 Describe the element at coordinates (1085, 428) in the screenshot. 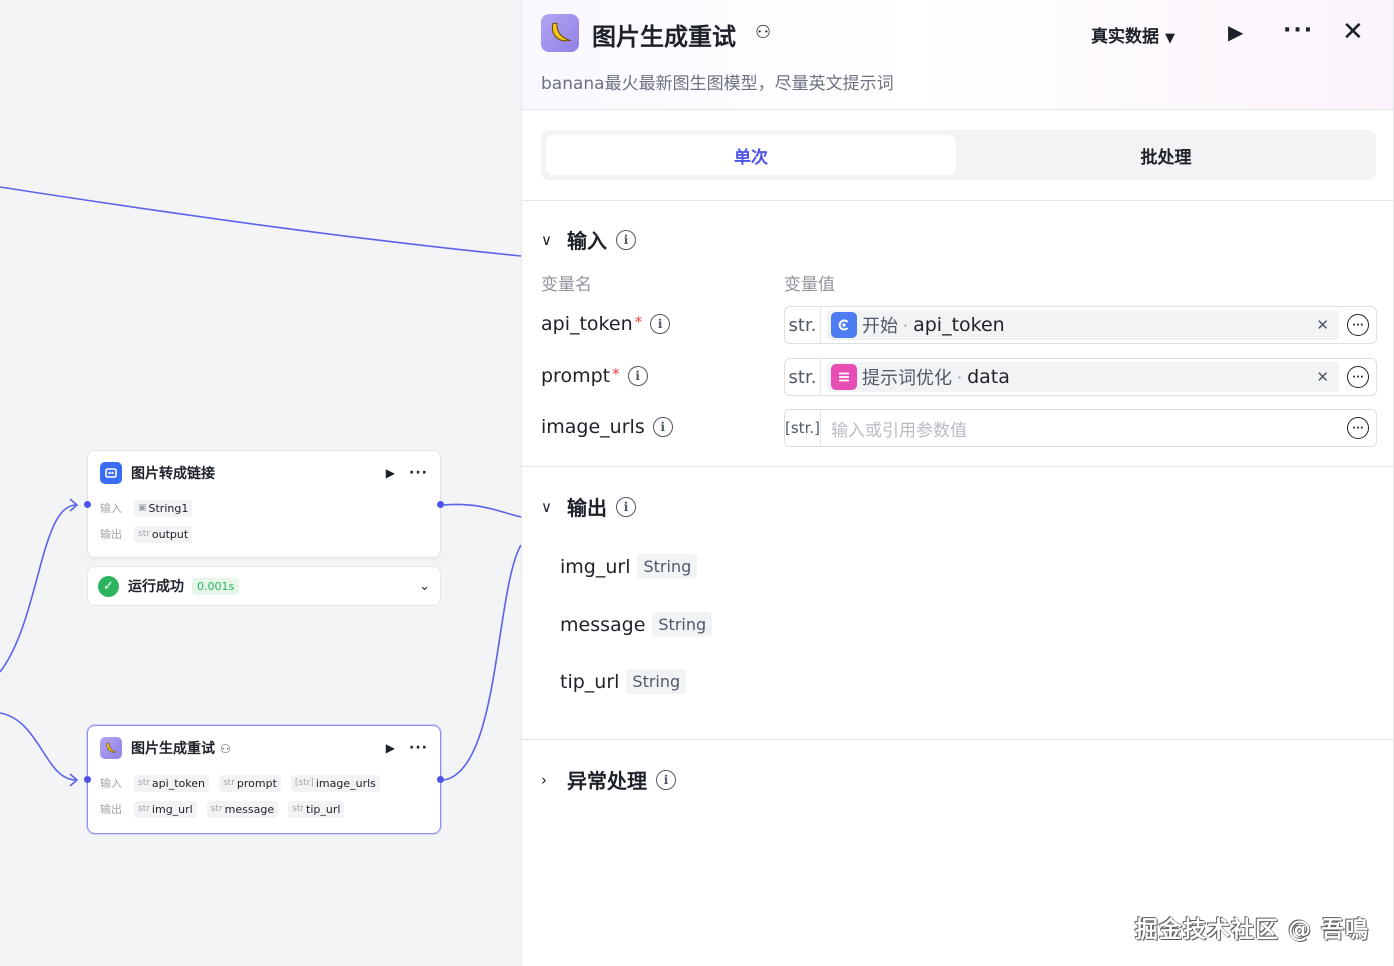

I see `field-placeholder: 输入或引用参数值` at that location.